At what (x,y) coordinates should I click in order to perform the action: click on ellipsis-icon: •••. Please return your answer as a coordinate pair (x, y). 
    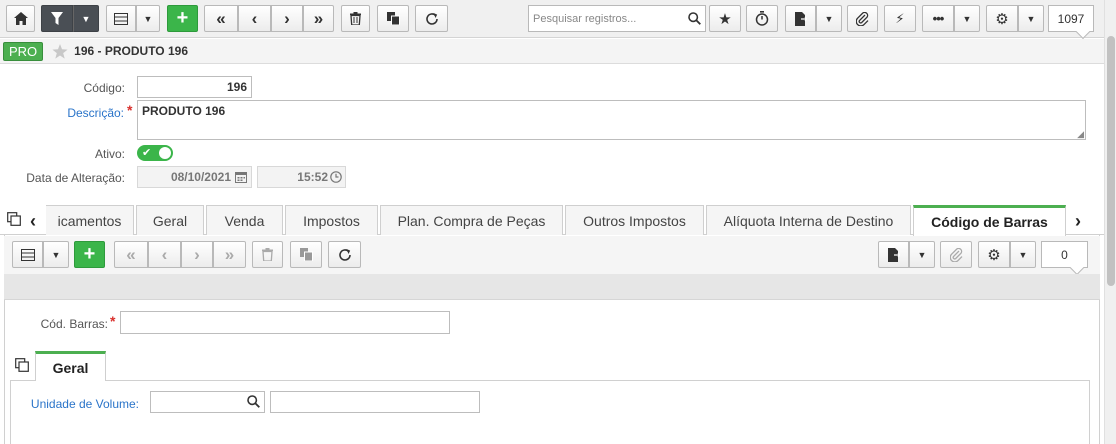
    Looking at the image, I should click on (938, 18).